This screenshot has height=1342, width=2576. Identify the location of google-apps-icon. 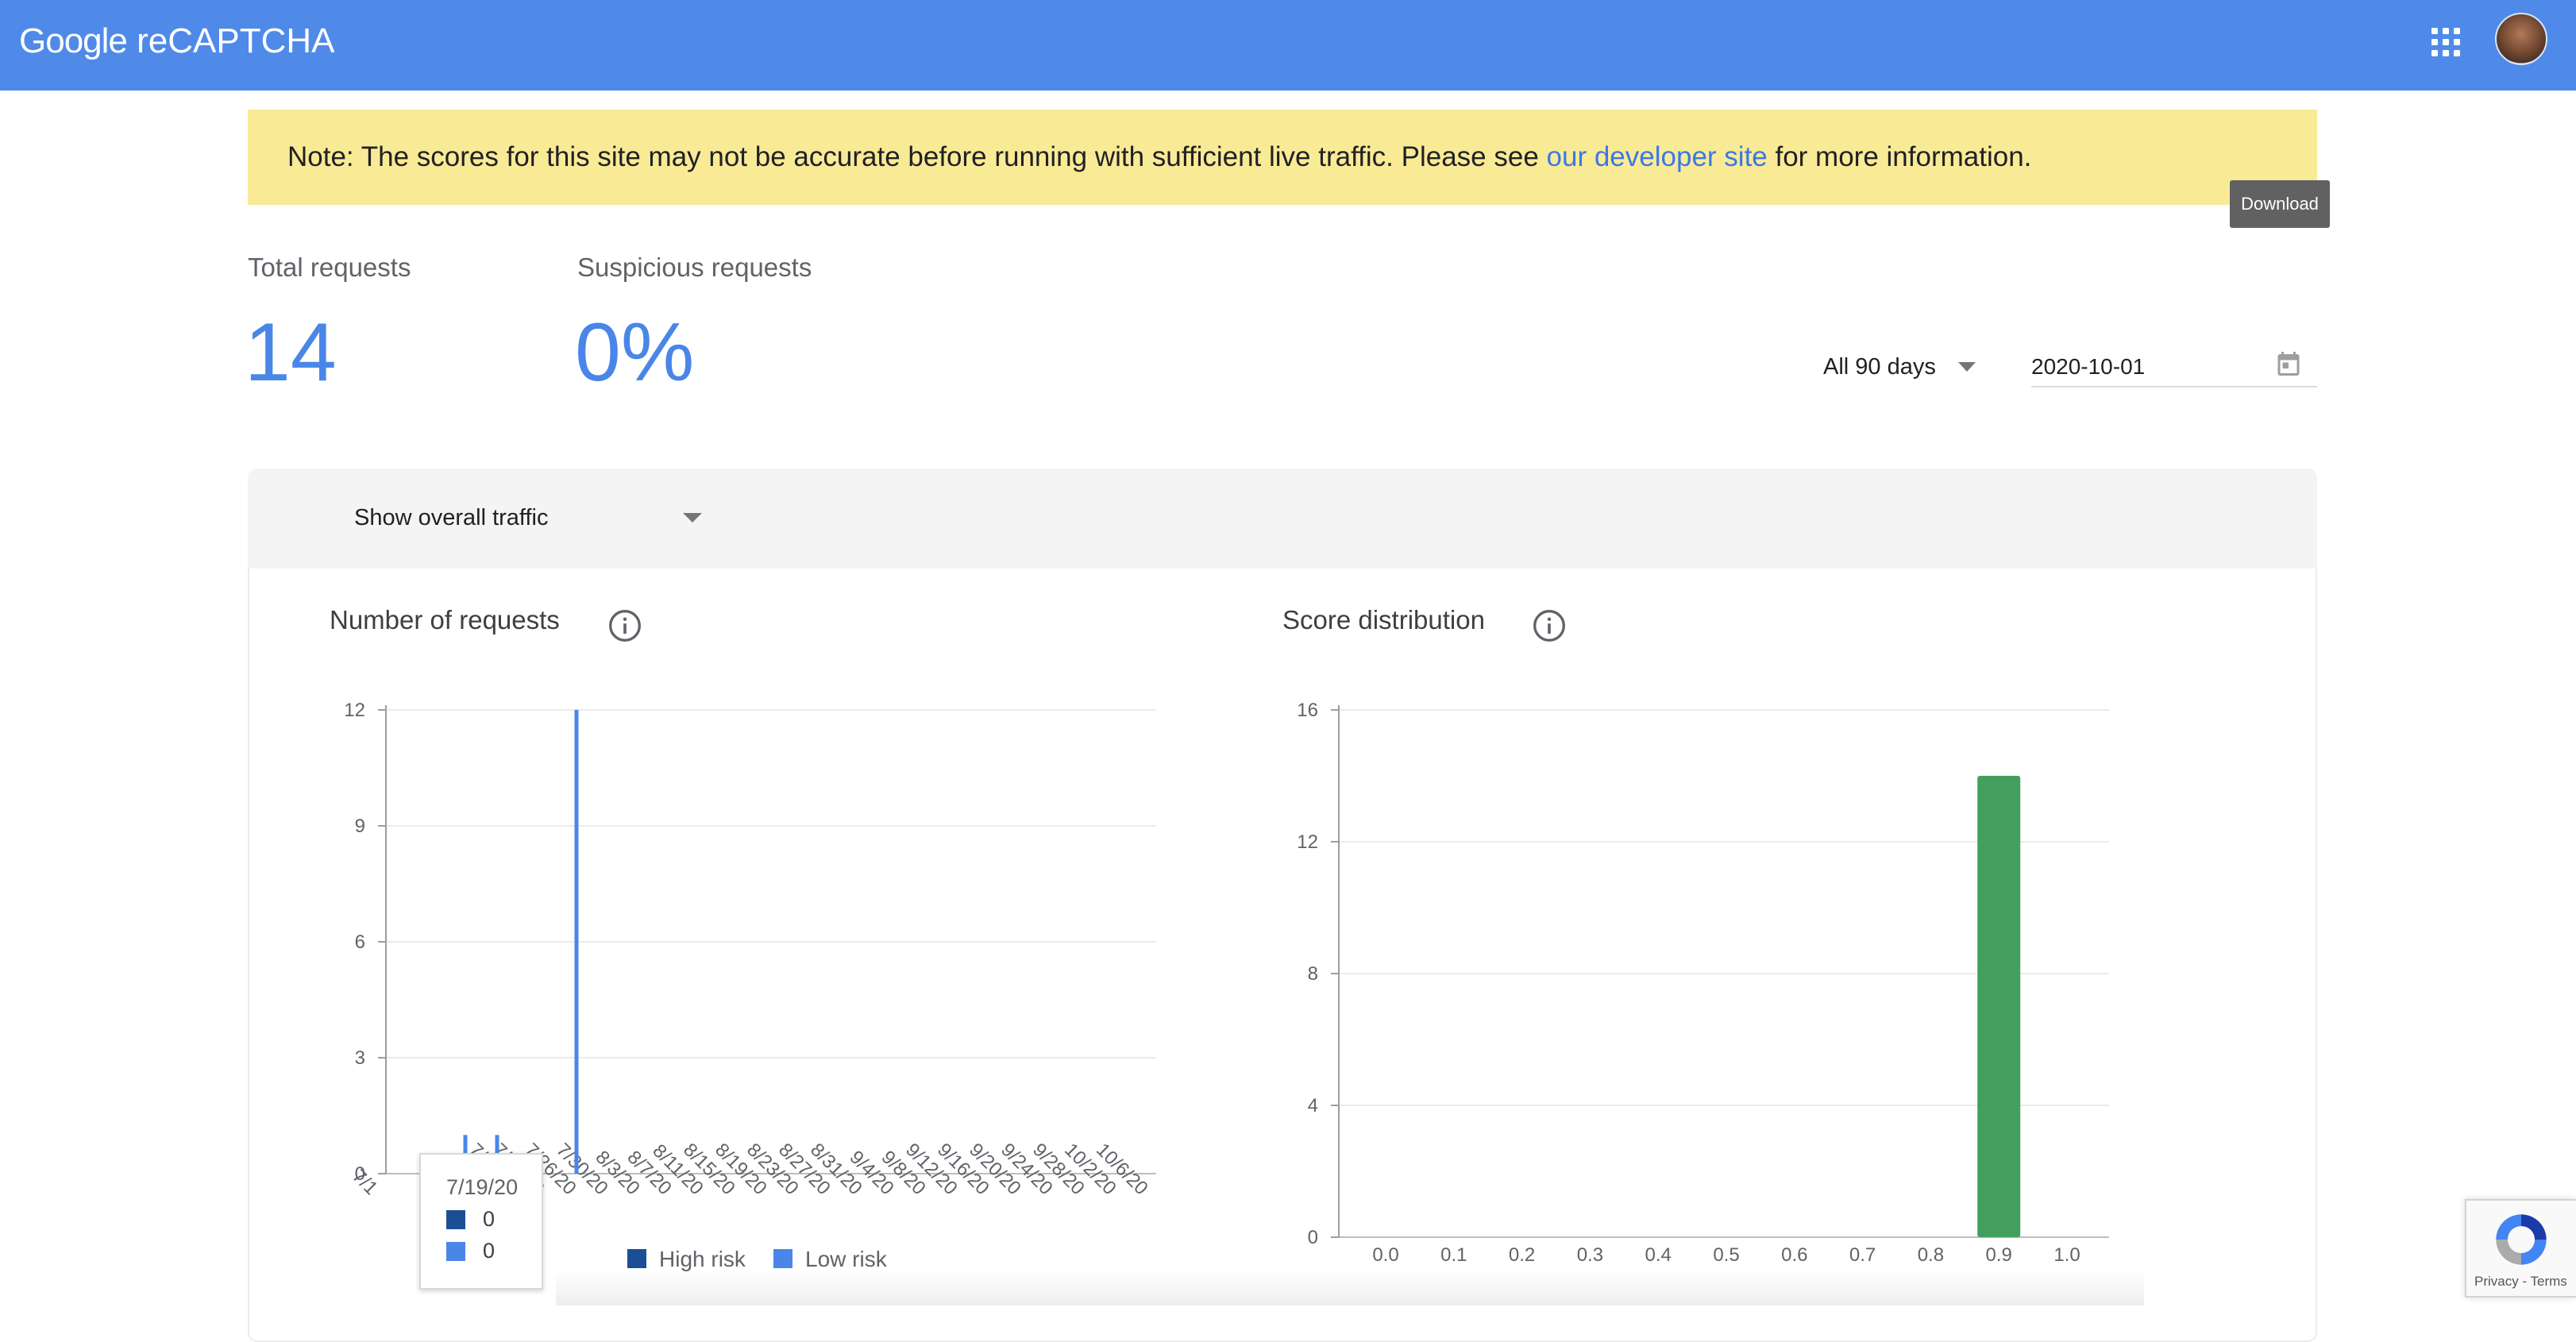
(2446, 42).